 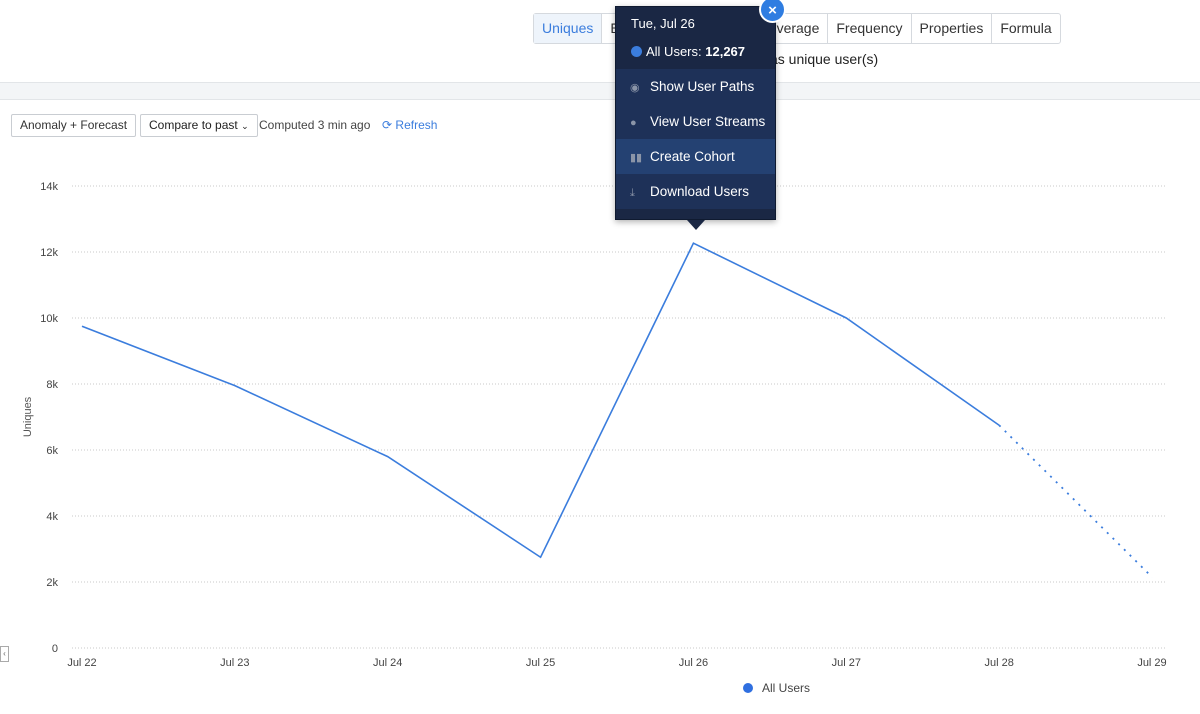 What do you see at coordinates (1075, 501) in the screenshot?
I see `forecast-line` at bounding box center [1075, 501].